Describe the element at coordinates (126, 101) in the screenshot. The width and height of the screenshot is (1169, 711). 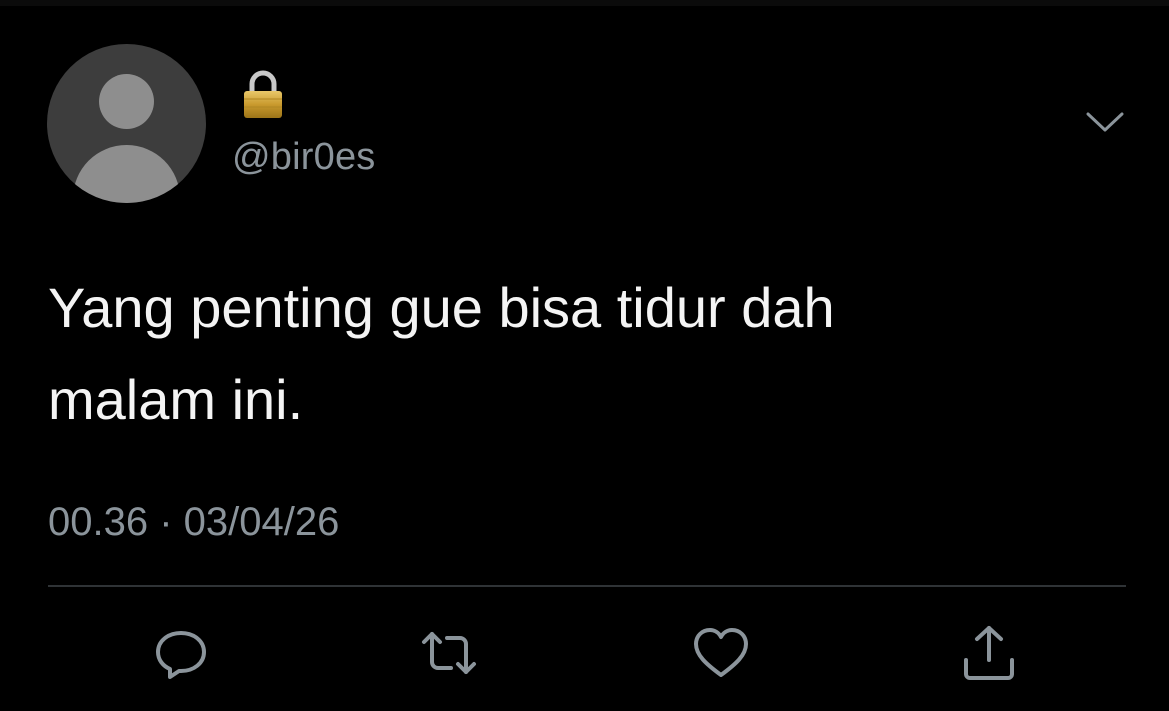
I see `avatar-head-shape` at that location.